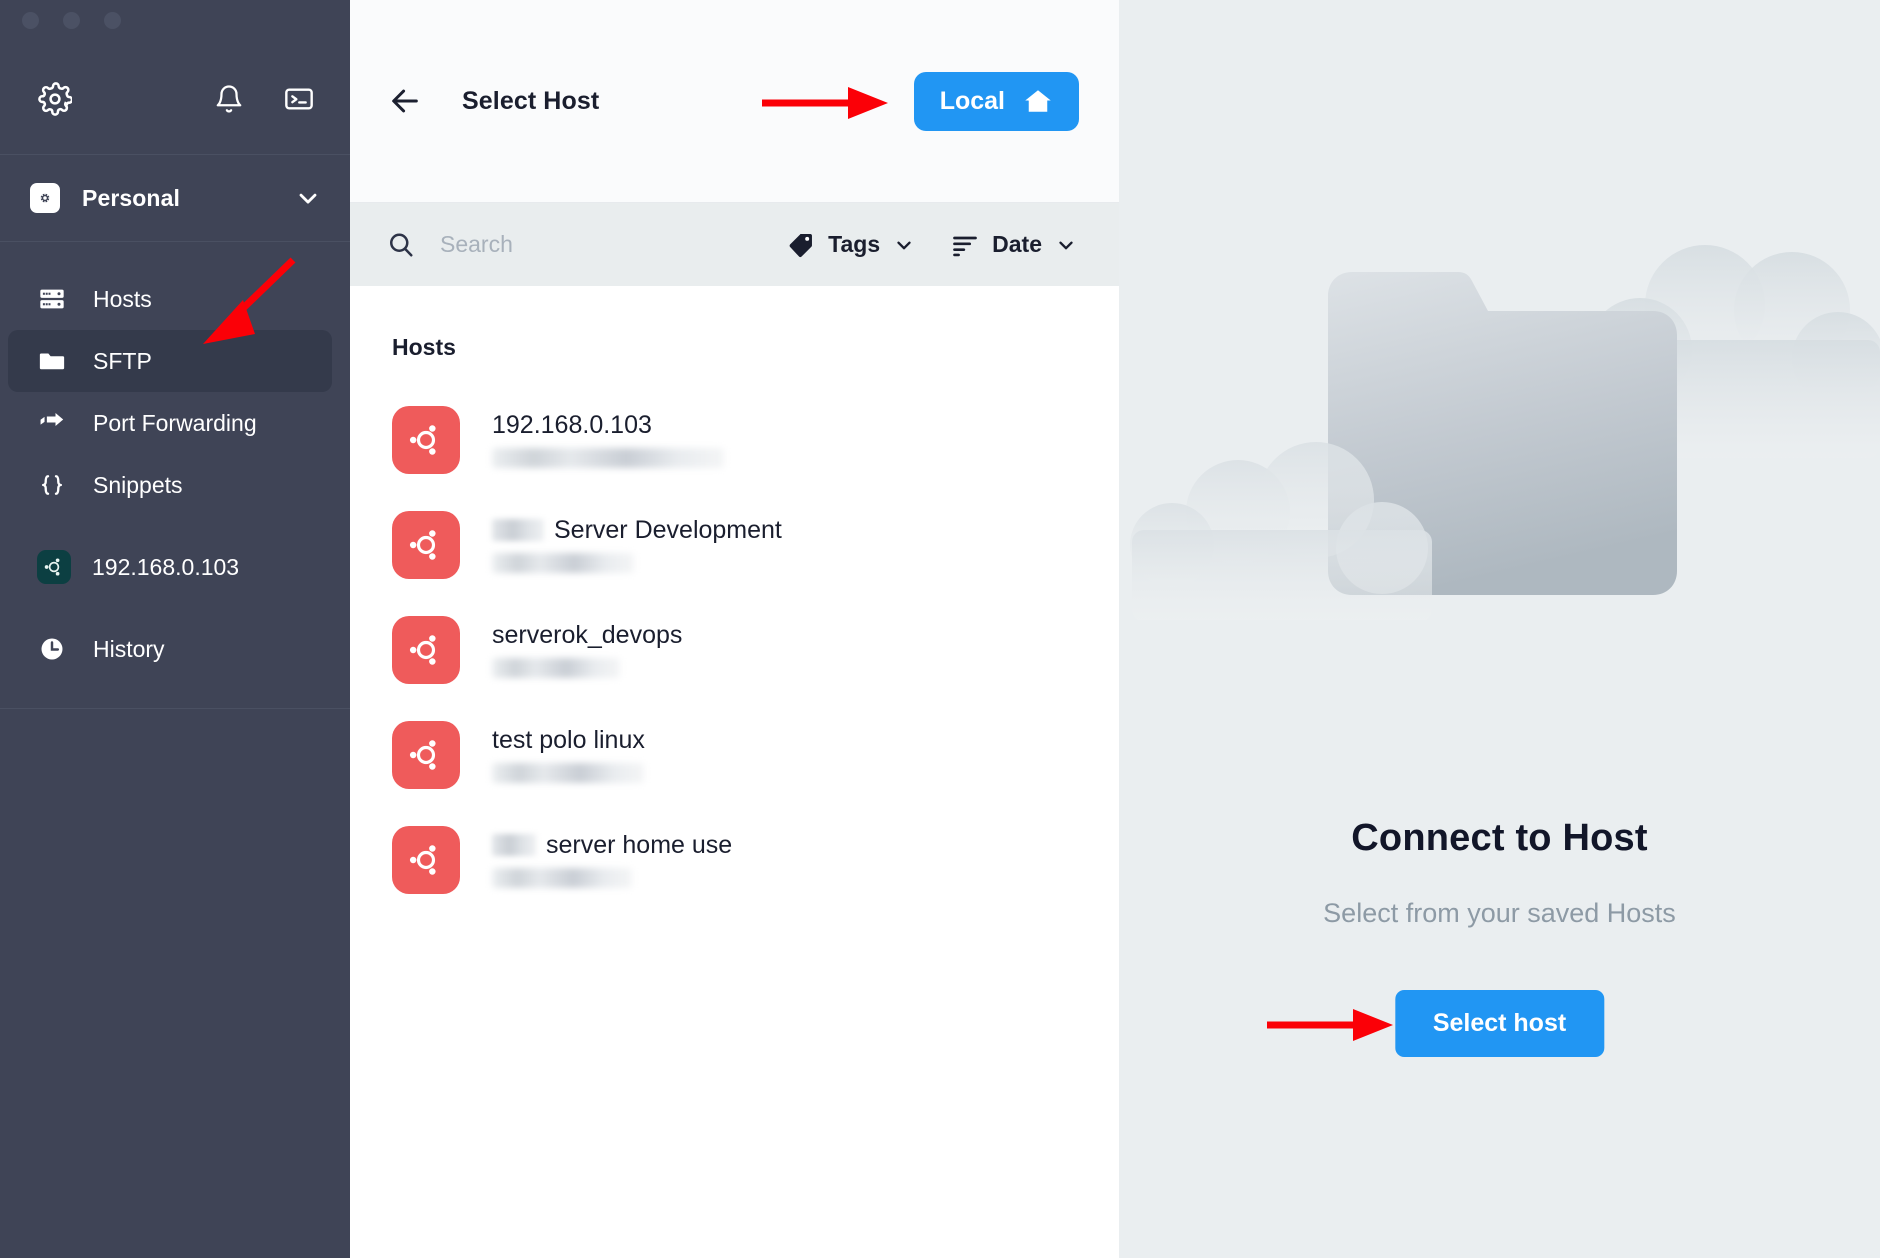 This screenshot has width=1880, height=1258. Describe the element at coordinates (55, 361) in the screenshot. I see `folder-icon` at that location.